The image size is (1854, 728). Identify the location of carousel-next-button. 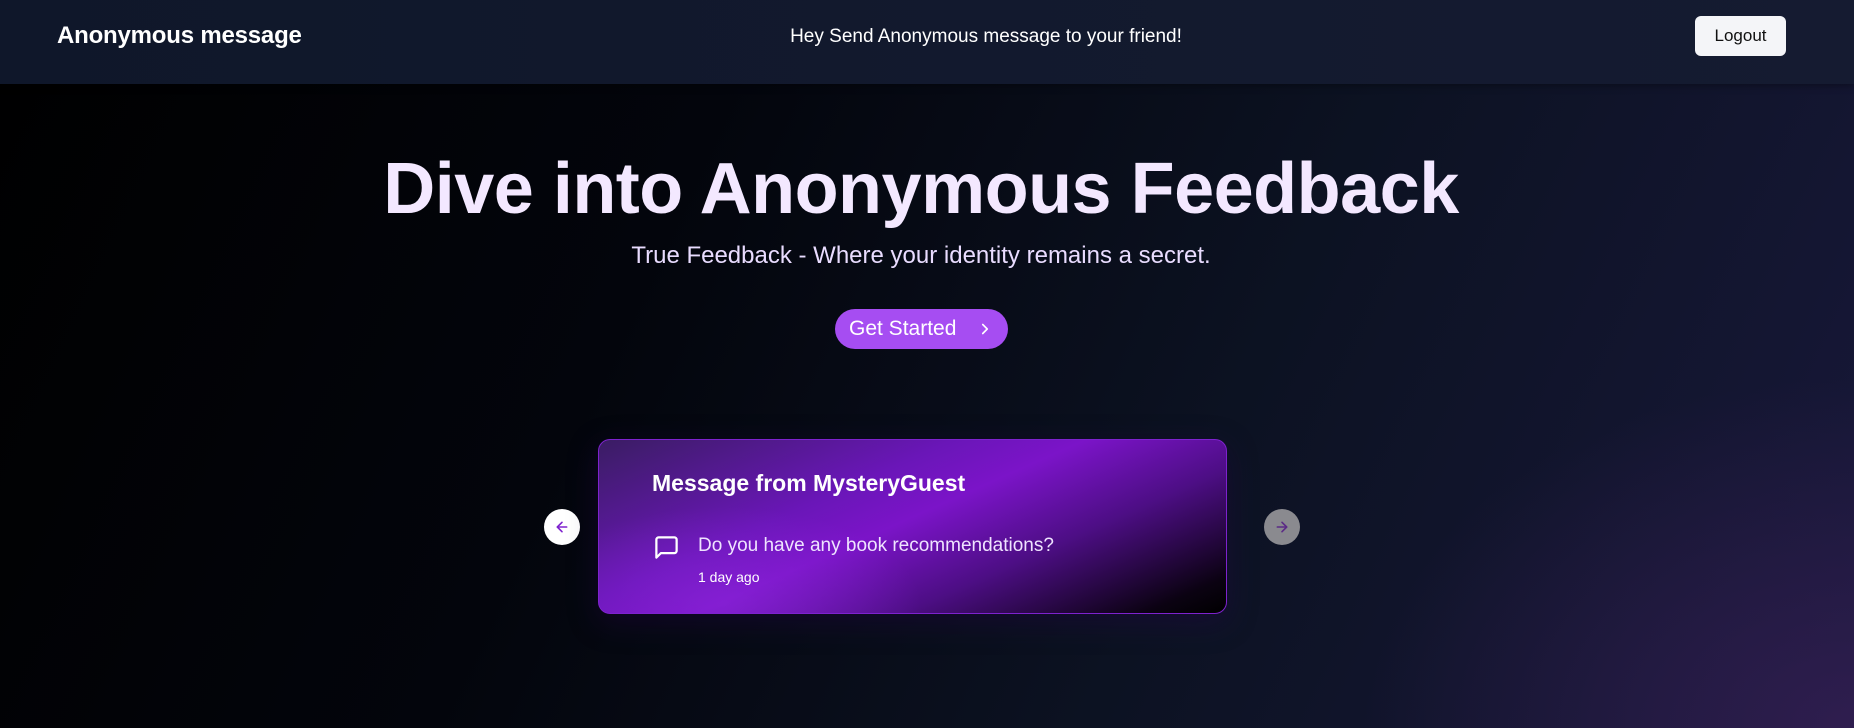
(1282, 527).